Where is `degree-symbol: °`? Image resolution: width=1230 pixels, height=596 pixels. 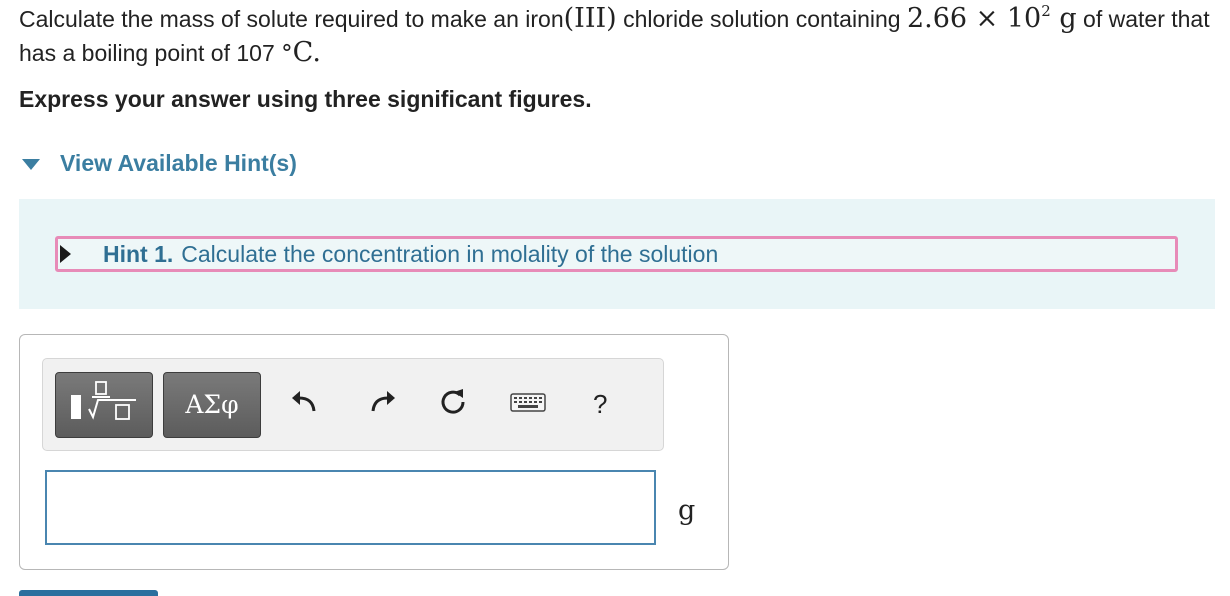
degree-symbol: ° is located at coordinates (287, 54).